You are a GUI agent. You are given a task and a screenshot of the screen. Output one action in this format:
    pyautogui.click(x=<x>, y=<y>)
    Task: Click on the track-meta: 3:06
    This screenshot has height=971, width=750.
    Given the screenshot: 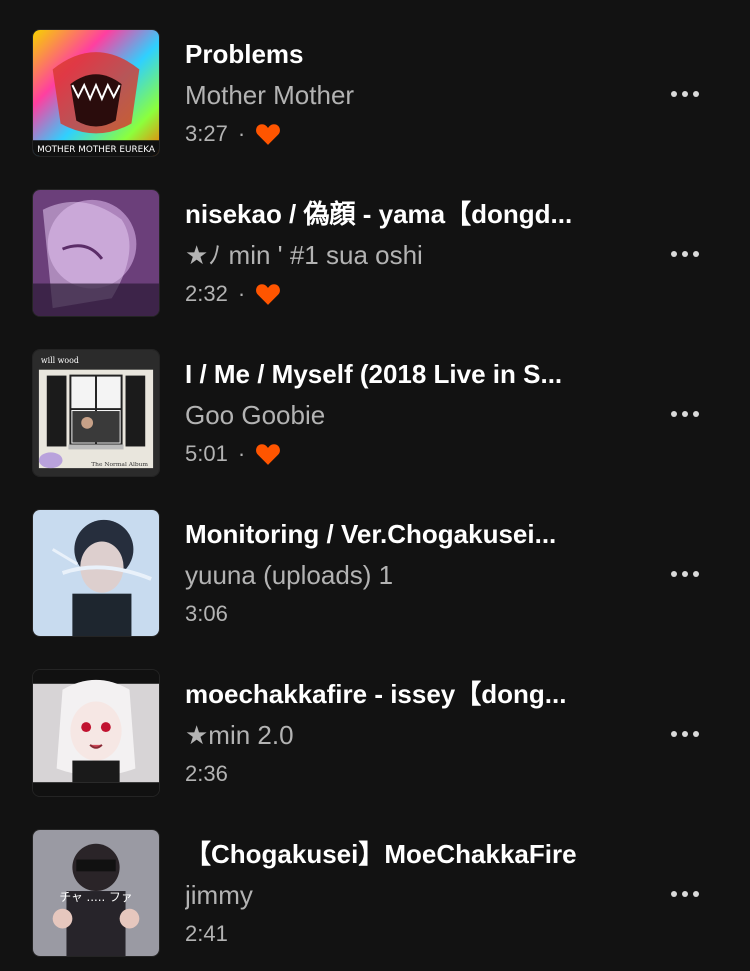 What is the action you would take?
    pyautogui.click(x=206, y=614)
    